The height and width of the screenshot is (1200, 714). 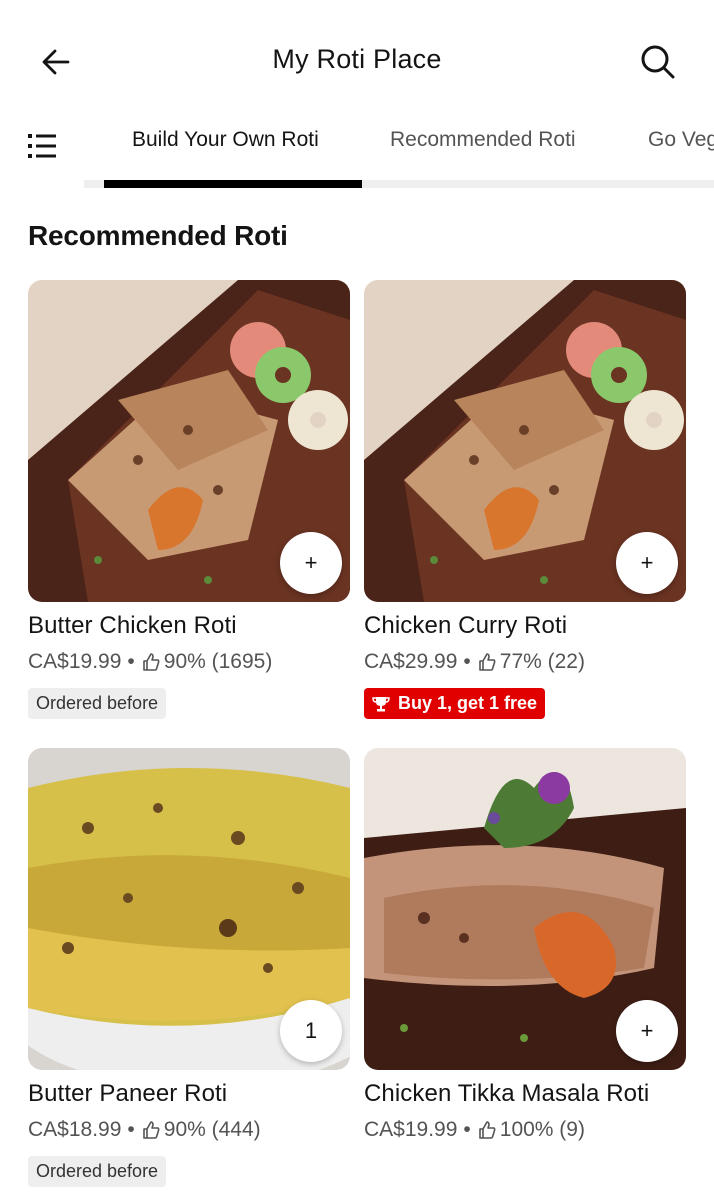 I want to click on promo-badge: Buy 1, get 1 free, so click(x=455, y=703).